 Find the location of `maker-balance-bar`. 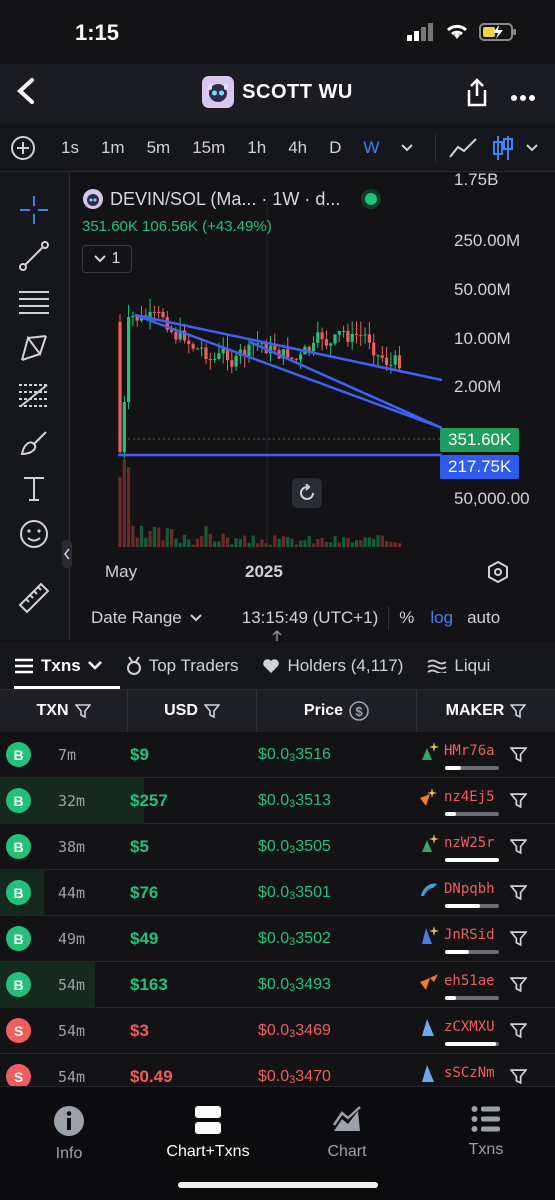

maker-balance-bar is located at coordinates (472, 768).